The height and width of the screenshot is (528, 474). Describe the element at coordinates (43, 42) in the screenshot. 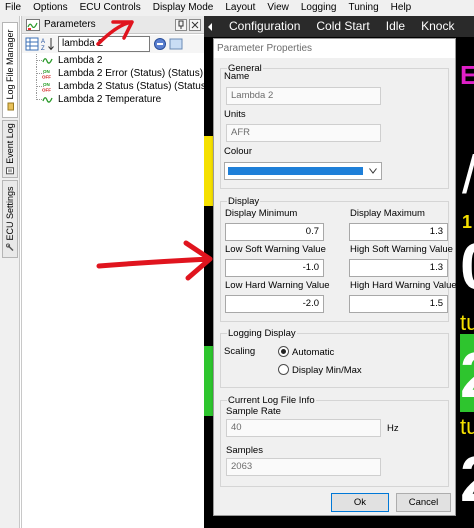

I see `svg-text: A` at that location.